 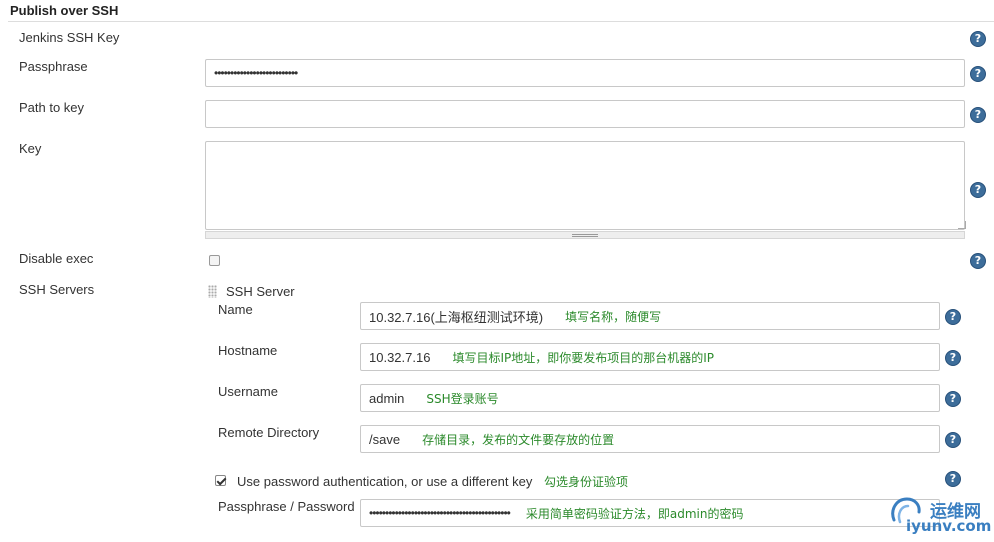 I want to click on server-name-annotation: 填写名称，随便写, so click(x=613, y=316).